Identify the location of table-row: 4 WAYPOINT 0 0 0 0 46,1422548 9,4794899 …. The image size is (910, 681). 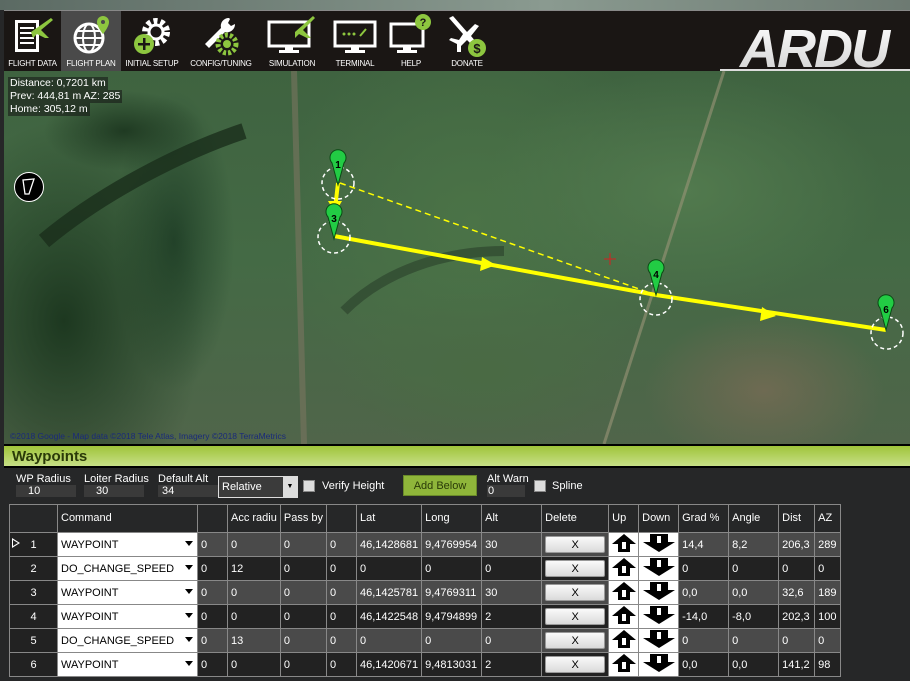
(425, 616).